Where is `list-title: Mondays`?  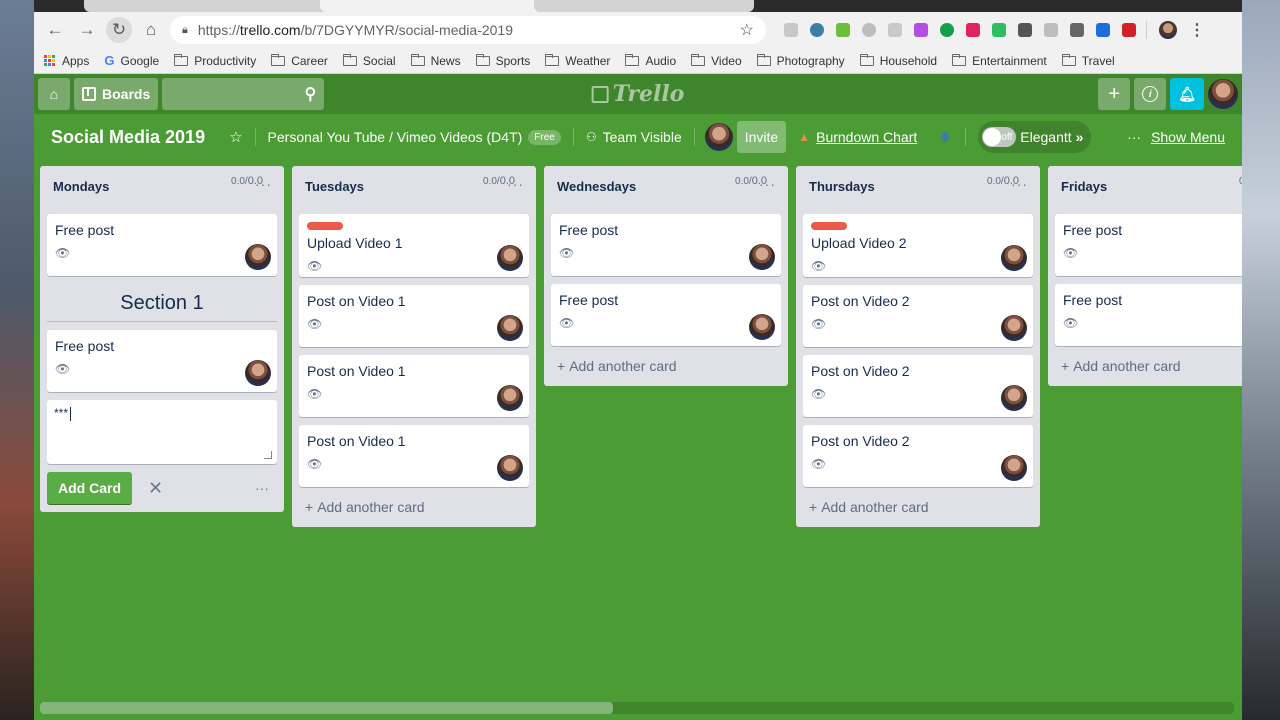 list-title: Mondays is located at coordinates (81, 186).